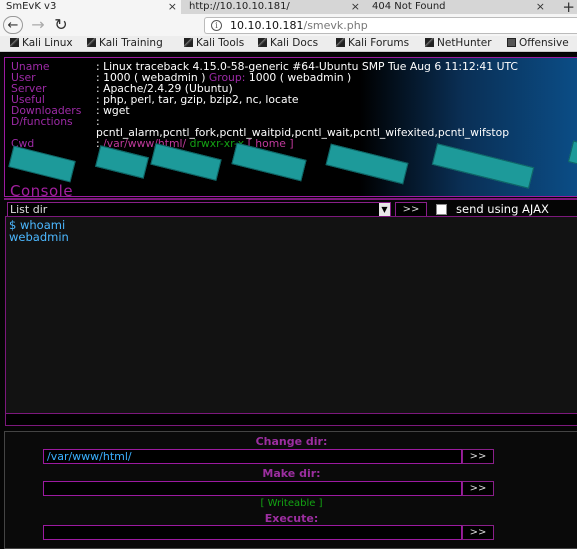  Describe the element at coordinates (429, 42) in the screenshot. I see `nethunter-icon` at that location.